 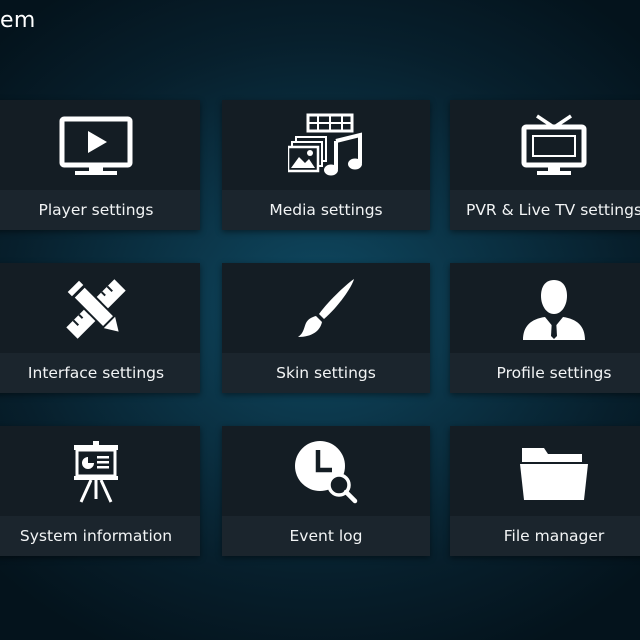 I want to click on tile-player-settings: Player settings, so click(x=100, y=165).